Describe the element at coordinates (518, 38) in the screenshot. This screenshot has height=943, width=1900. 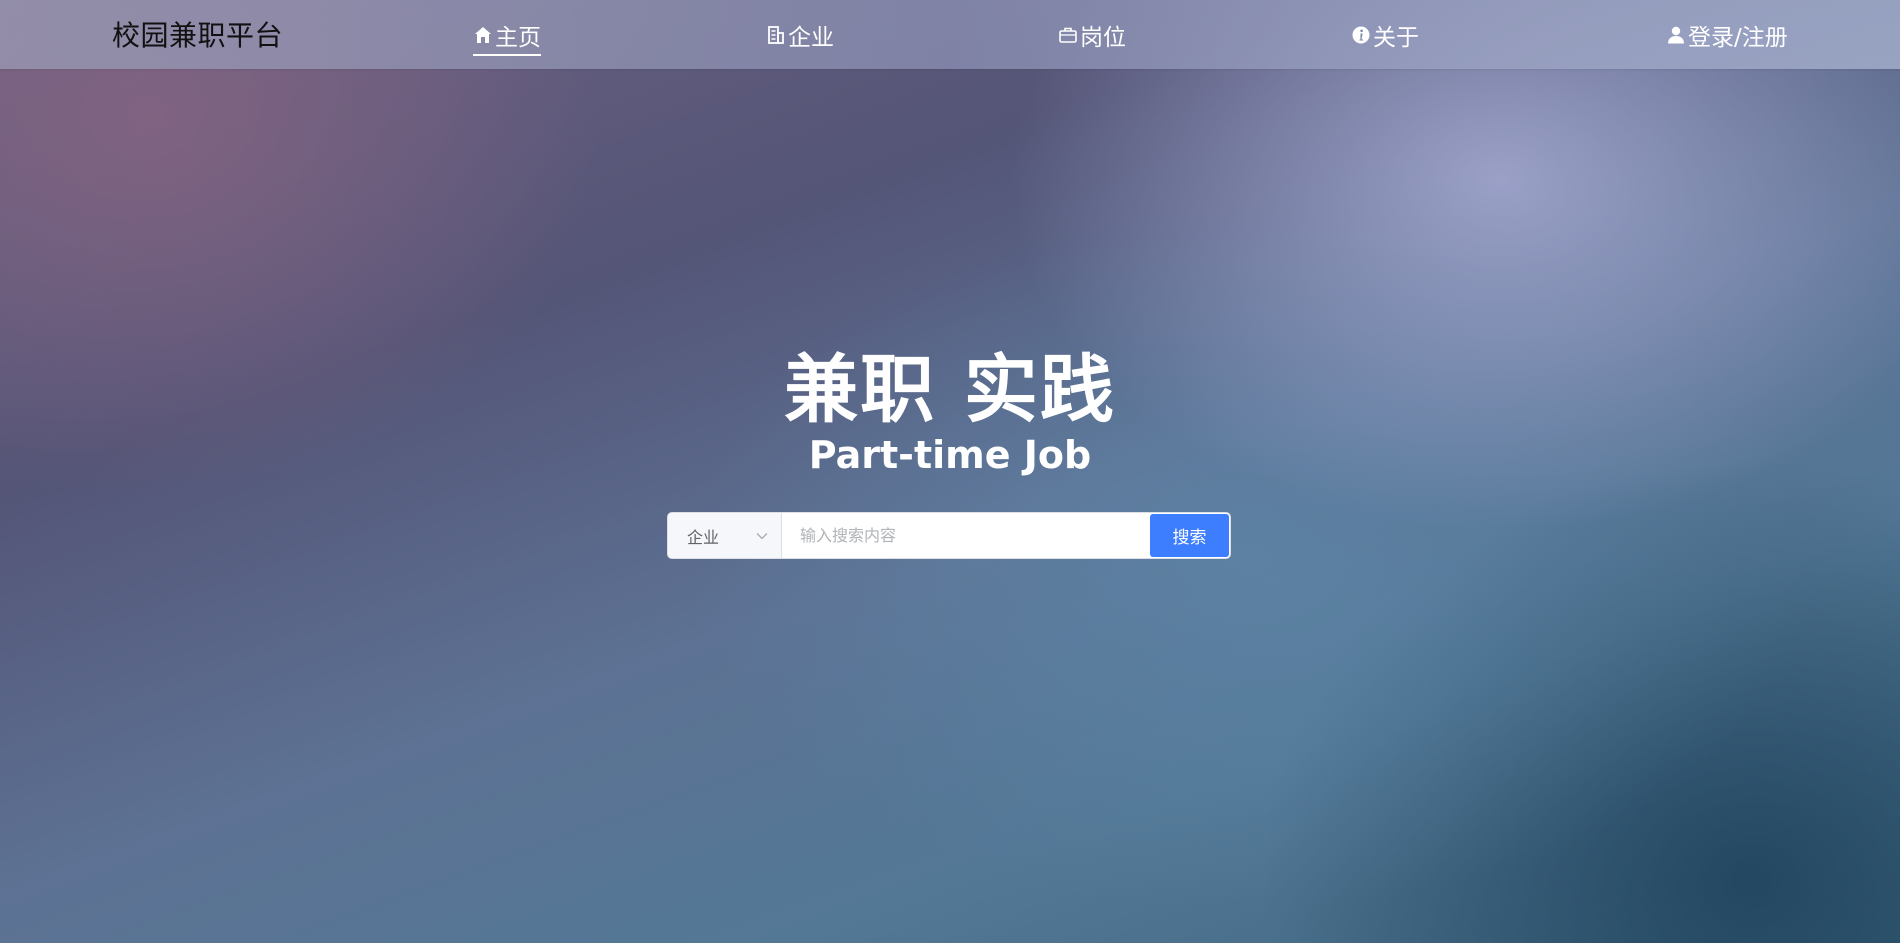
I see `nav-item-label: 主页` at that location.